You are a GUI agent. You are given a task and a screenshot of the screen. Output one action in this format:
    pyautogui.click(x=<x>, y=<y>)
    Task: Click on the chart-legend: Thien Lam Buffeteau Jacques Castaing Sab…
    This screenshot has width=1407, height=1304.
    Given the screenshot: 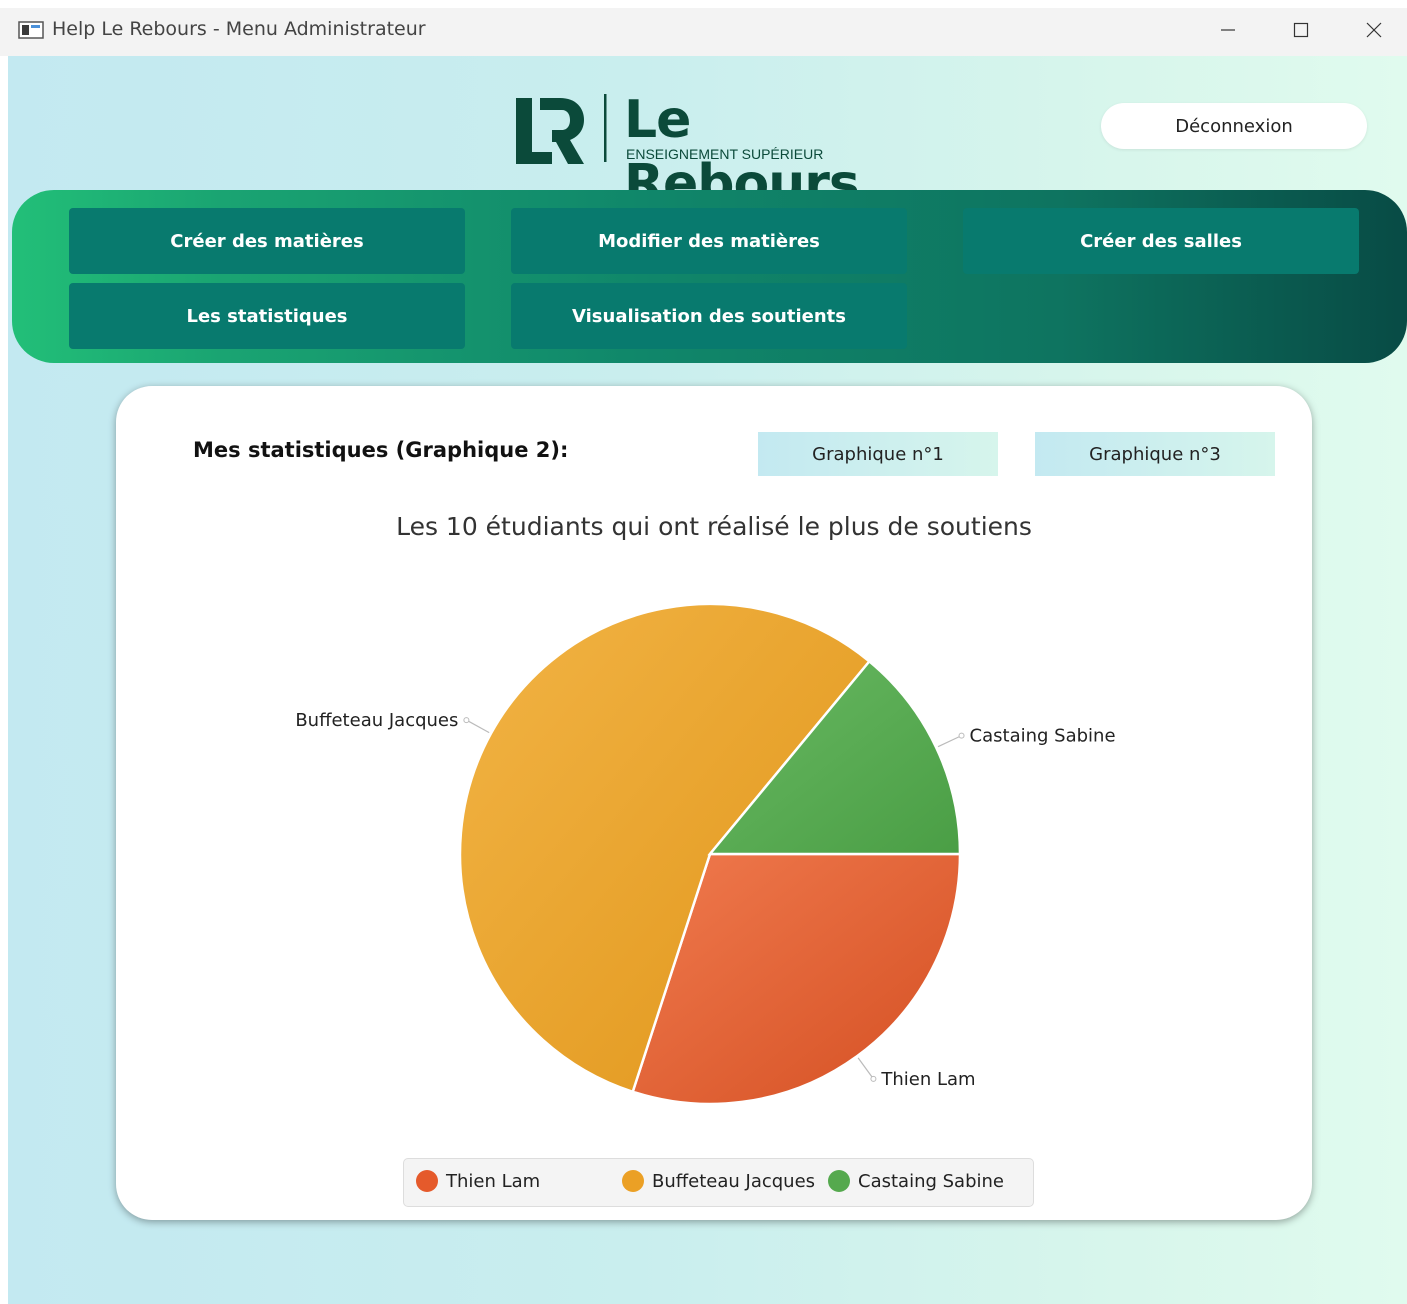 What is the action you would take?
    pyautogui.click(x=718, y=1182)
    